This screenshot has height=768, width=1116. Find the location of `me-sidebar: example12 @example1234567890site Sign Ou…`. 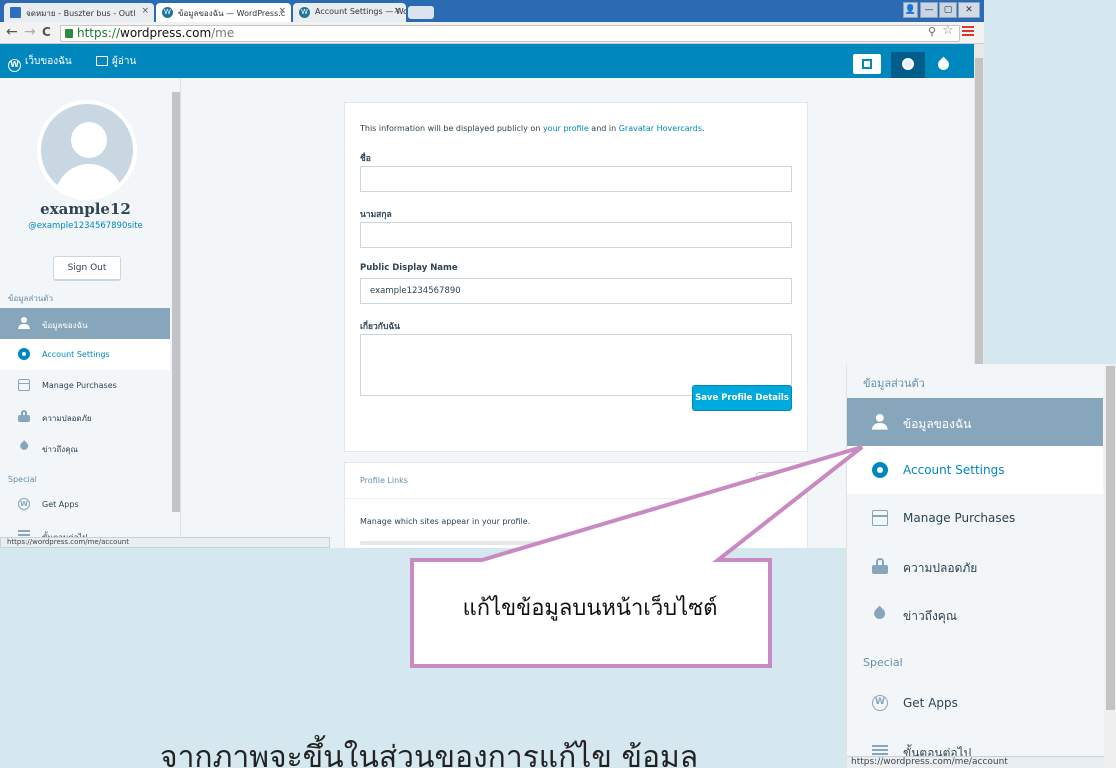

me-sidebar: example12 @example1234567890site Sign Ou… is located at coordinates (90, 313).